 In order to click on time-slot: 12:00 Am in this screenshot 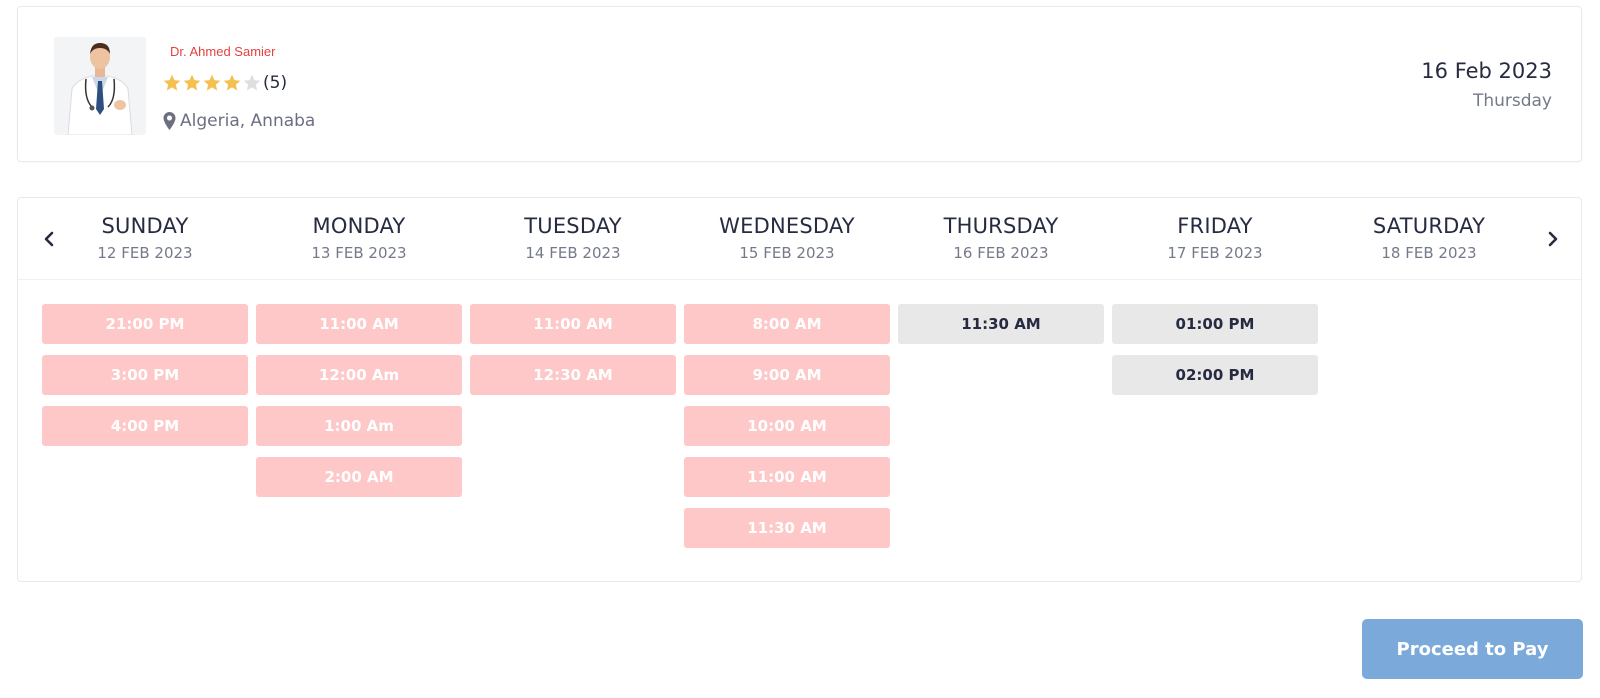, I will do `click(359, 375)`.